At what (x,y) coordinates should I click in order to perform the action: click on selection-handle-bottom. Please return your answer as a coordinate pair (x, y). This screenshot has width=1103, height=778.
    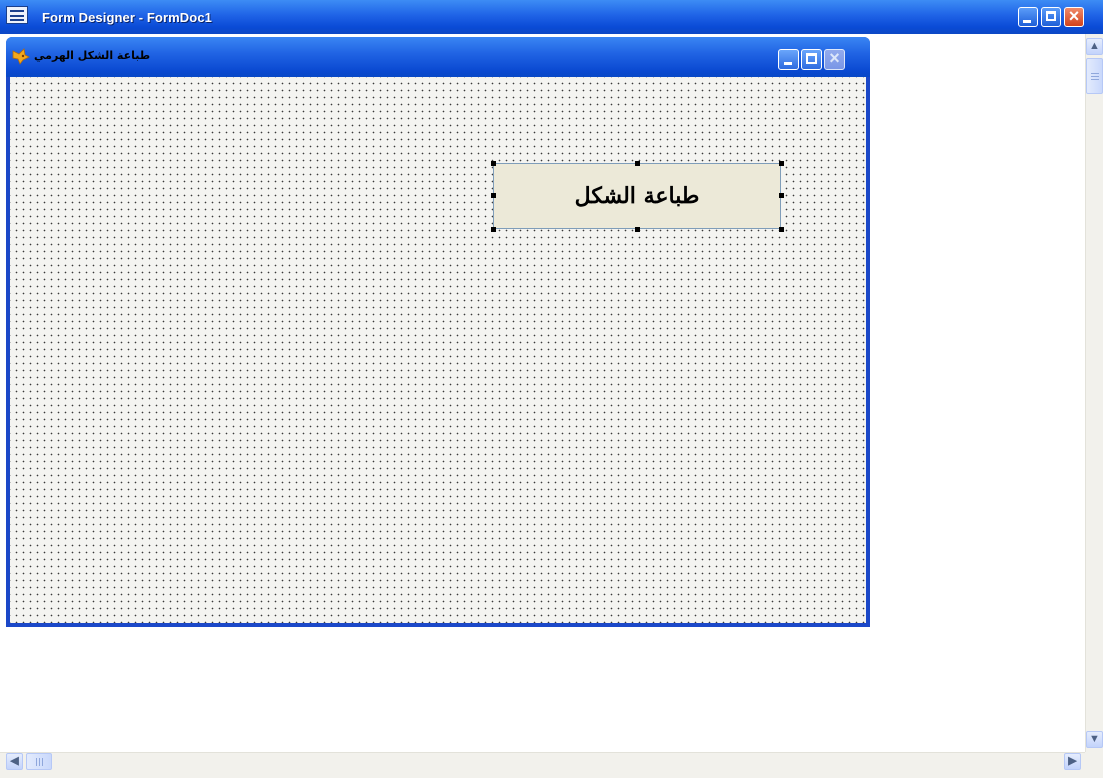
    Looking at the image, I should click on (637, 229).